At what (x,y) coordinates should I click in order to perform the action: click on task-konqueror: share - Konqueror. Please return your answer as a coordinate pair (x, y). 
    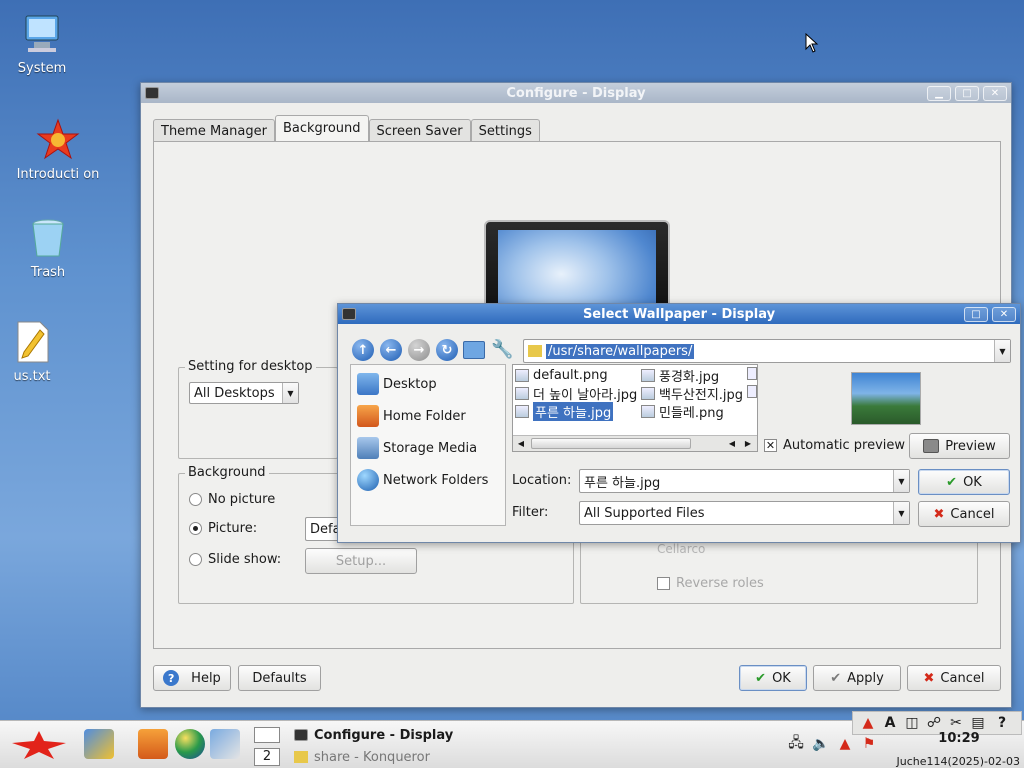
    Looking at the image, I should click on (362, 757).